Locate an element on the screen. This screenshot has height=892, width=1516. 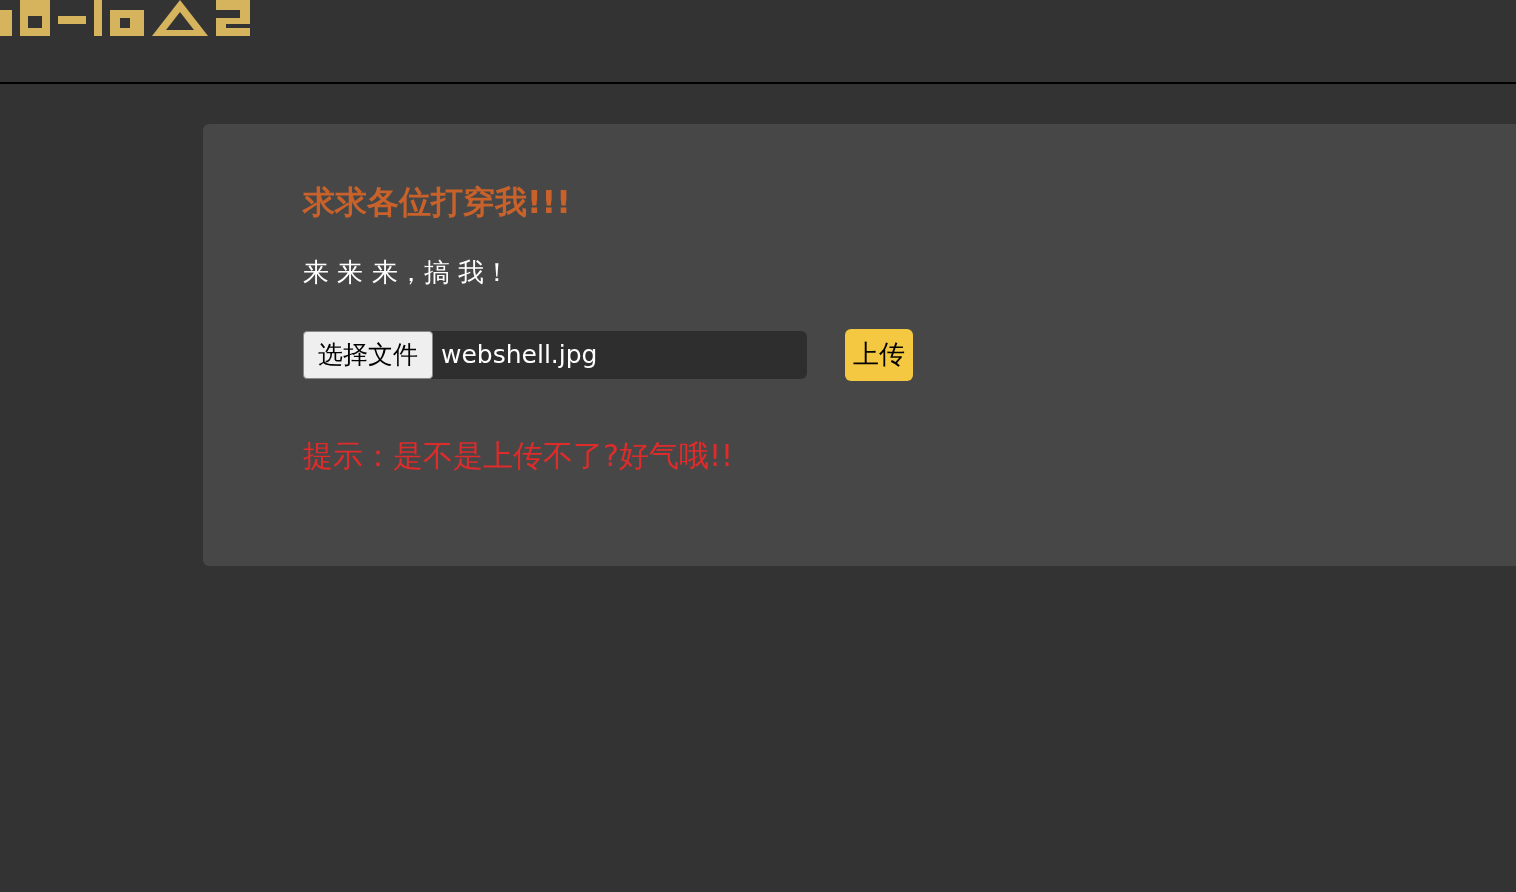
file-name: webshell.jpg is located at coordinates (519, 354).